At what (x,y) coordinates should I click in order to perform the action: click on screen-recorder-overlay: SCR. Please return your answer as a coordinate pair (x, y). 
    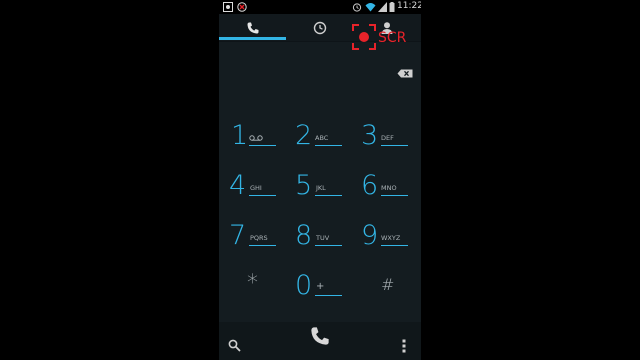
    Looking at the image, I should click on (382, 38).